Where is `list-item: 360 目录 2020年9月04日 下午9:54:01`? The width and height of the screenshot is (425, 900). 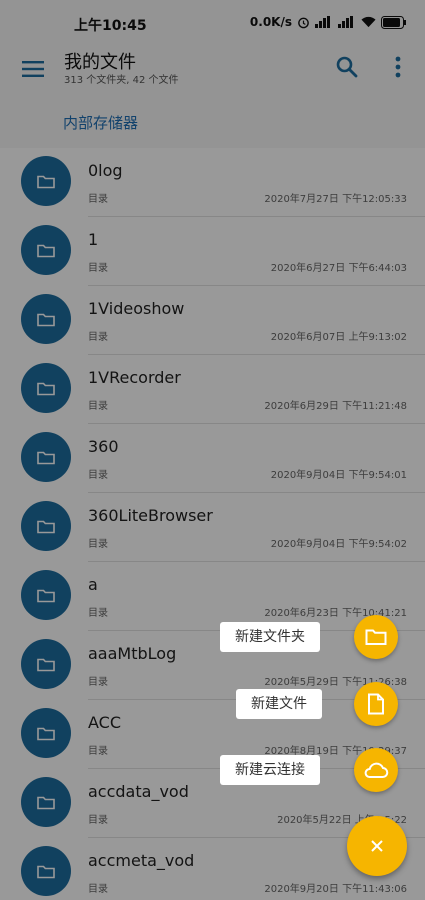 list-item: 360 目录 2020年9月04日 下午9:54:01 is located at coordinates (212, 458).